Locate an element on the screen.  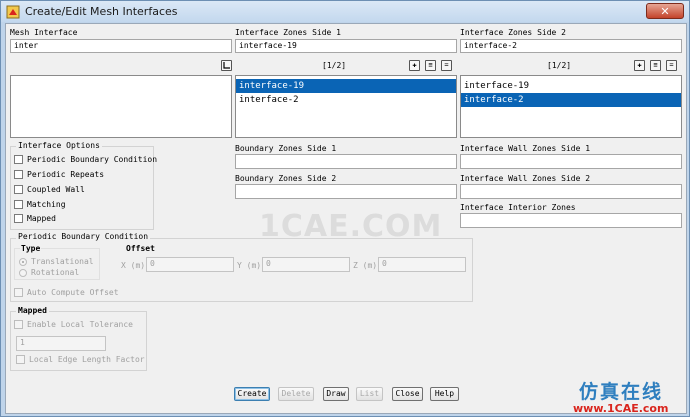
window-close-button: ✕ is located at coordinates (665, 11).